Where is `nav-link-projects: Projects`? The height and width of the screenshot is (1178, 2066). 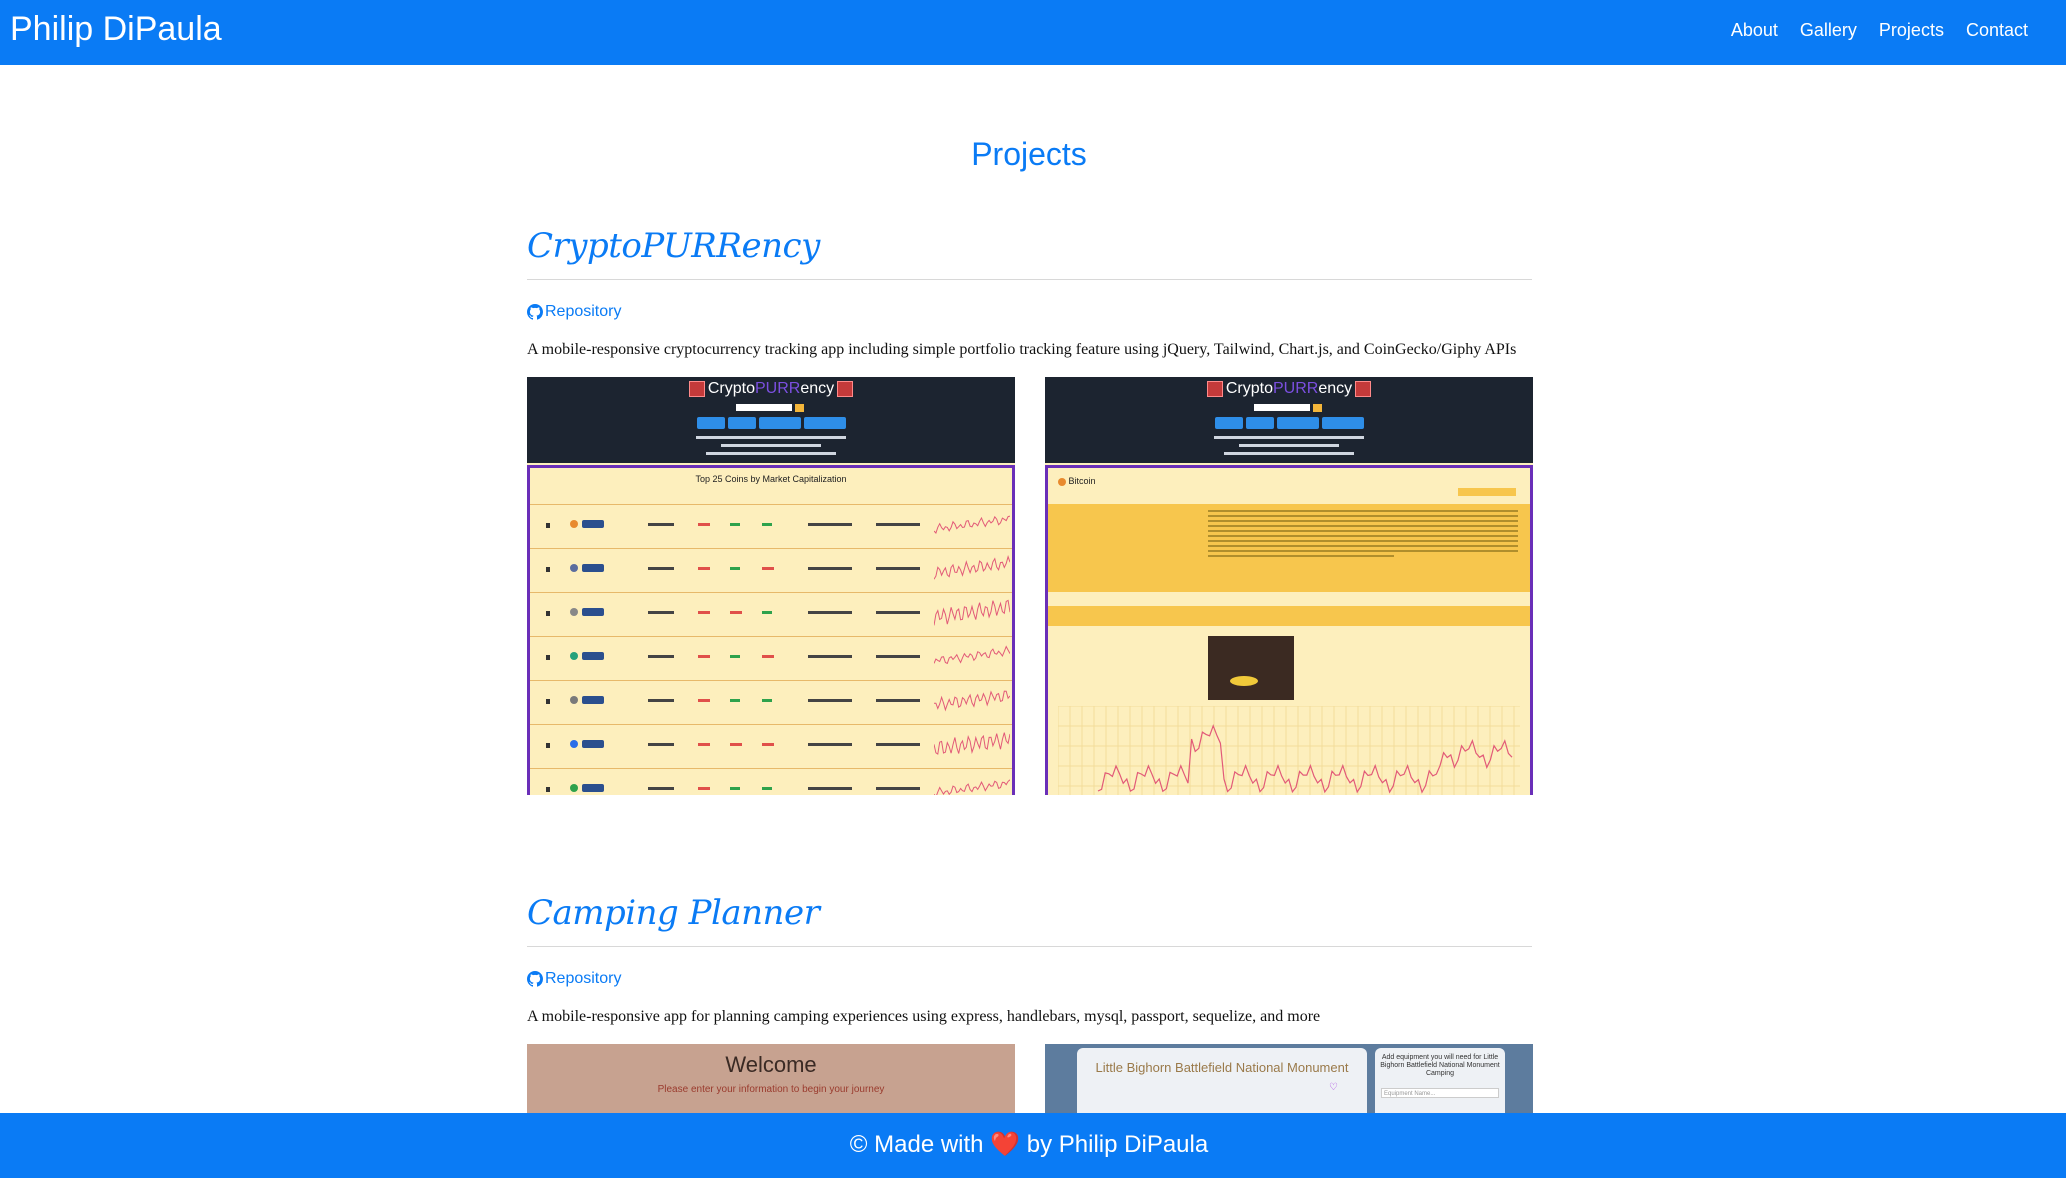
nav-link-projects: Projects is located at coordinates (1911, 30).